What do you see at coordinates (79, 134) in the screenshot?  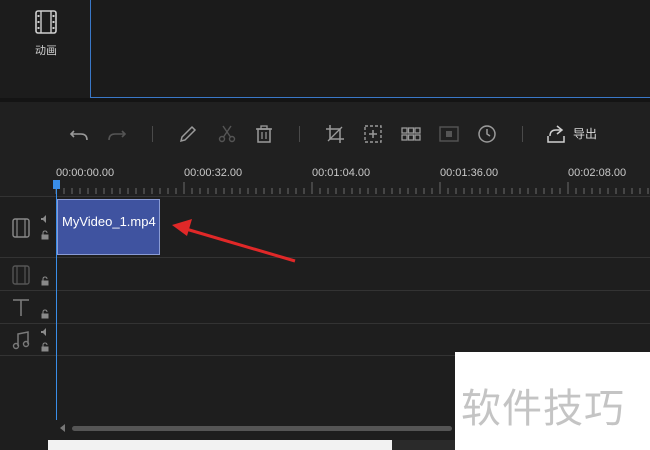 I see `undo-icon` at bounding box center [79, 134].